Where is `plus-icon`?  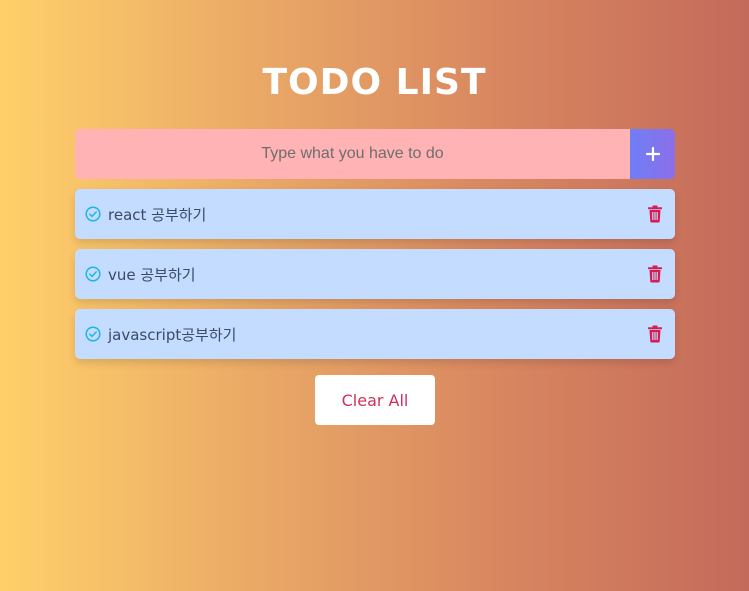
plus-icon is located at coordinates (652, 154).